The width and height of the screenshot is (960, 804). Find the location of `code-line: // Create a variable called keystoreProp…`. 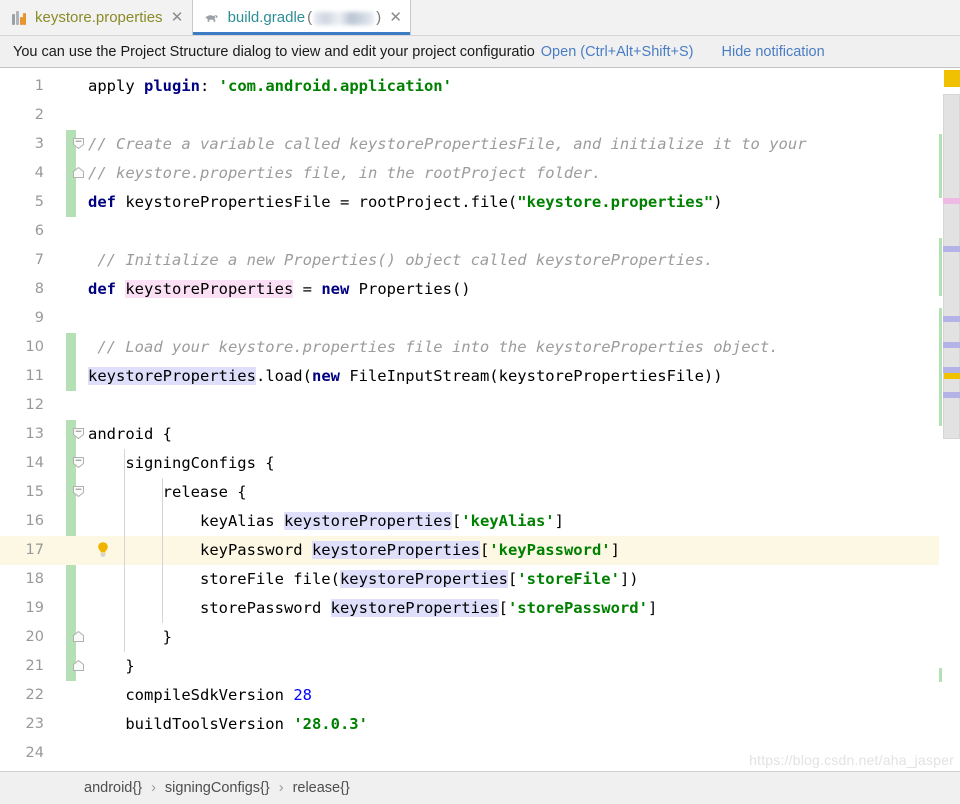

code-line: // Create a variable called keystoreProp… is located at coordinates (523, 144).